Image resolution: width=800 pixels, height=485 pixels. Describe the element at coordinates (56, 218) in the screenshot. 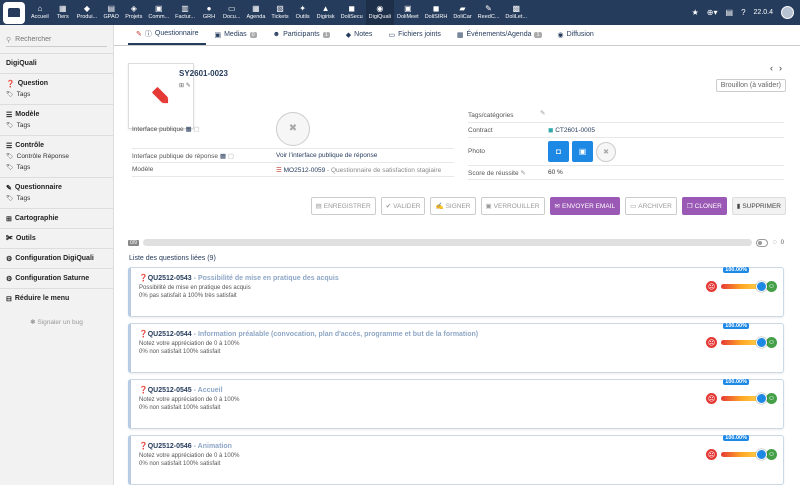

I see `sidebar-item: ⊞ Cartographie` at that location.